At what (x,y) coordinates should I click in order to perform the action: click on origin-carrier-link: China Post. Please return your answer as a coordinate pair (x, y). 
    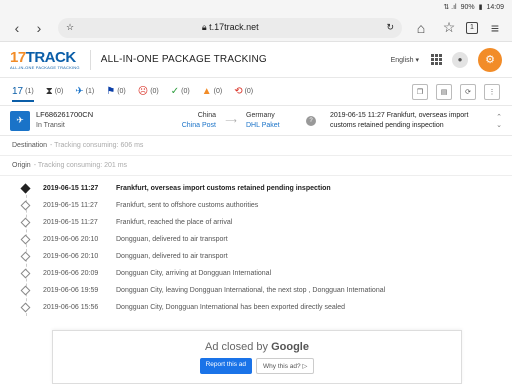
    Looking at the image, I should click on (181, 126).